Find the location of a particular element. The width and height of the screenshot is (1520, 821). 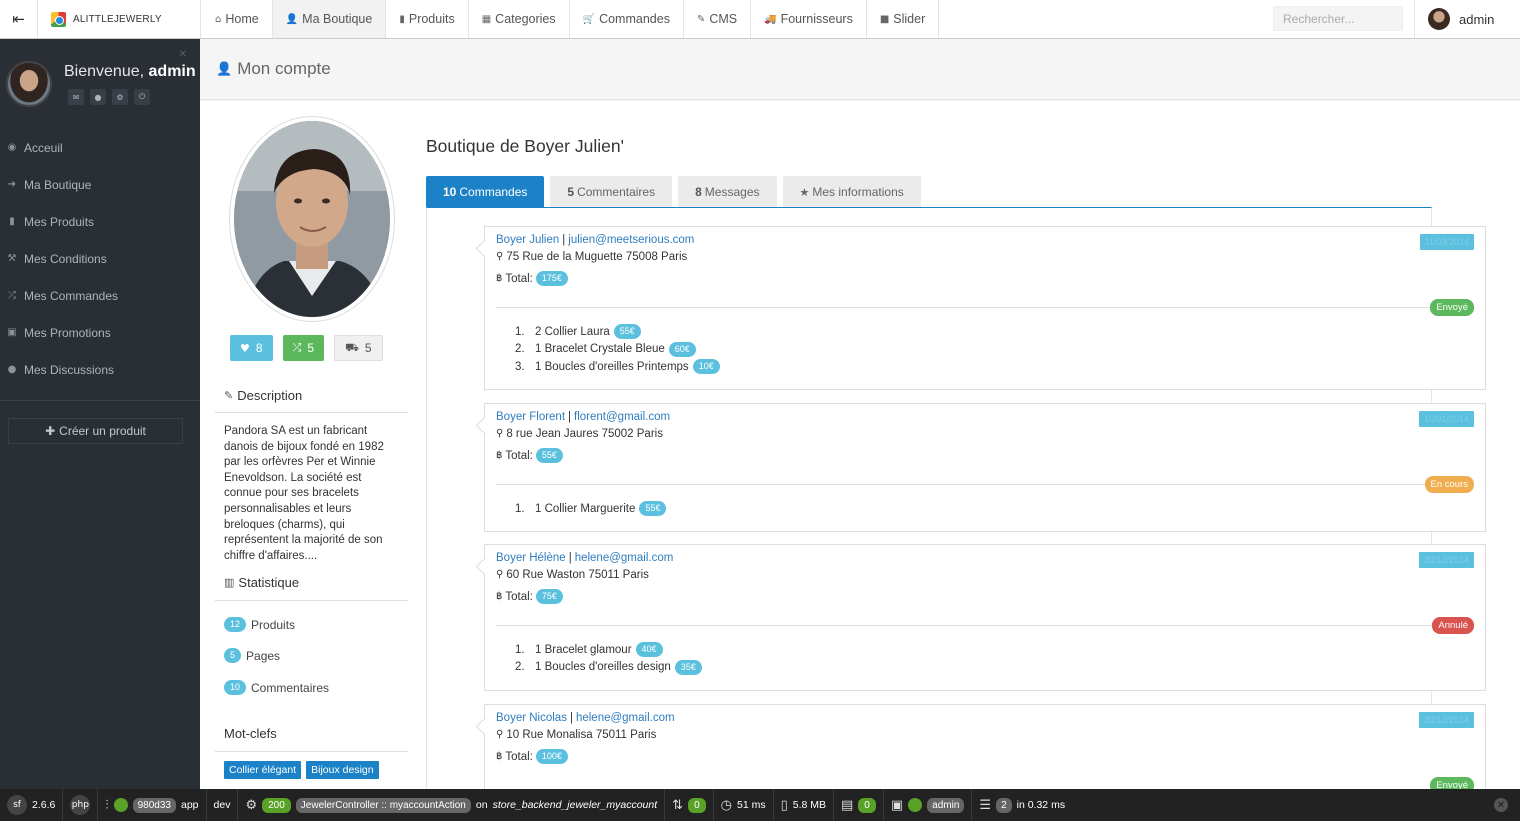

nav-ma-boutique: 👤 Ma Boutique is located at coordinates (329, 19).